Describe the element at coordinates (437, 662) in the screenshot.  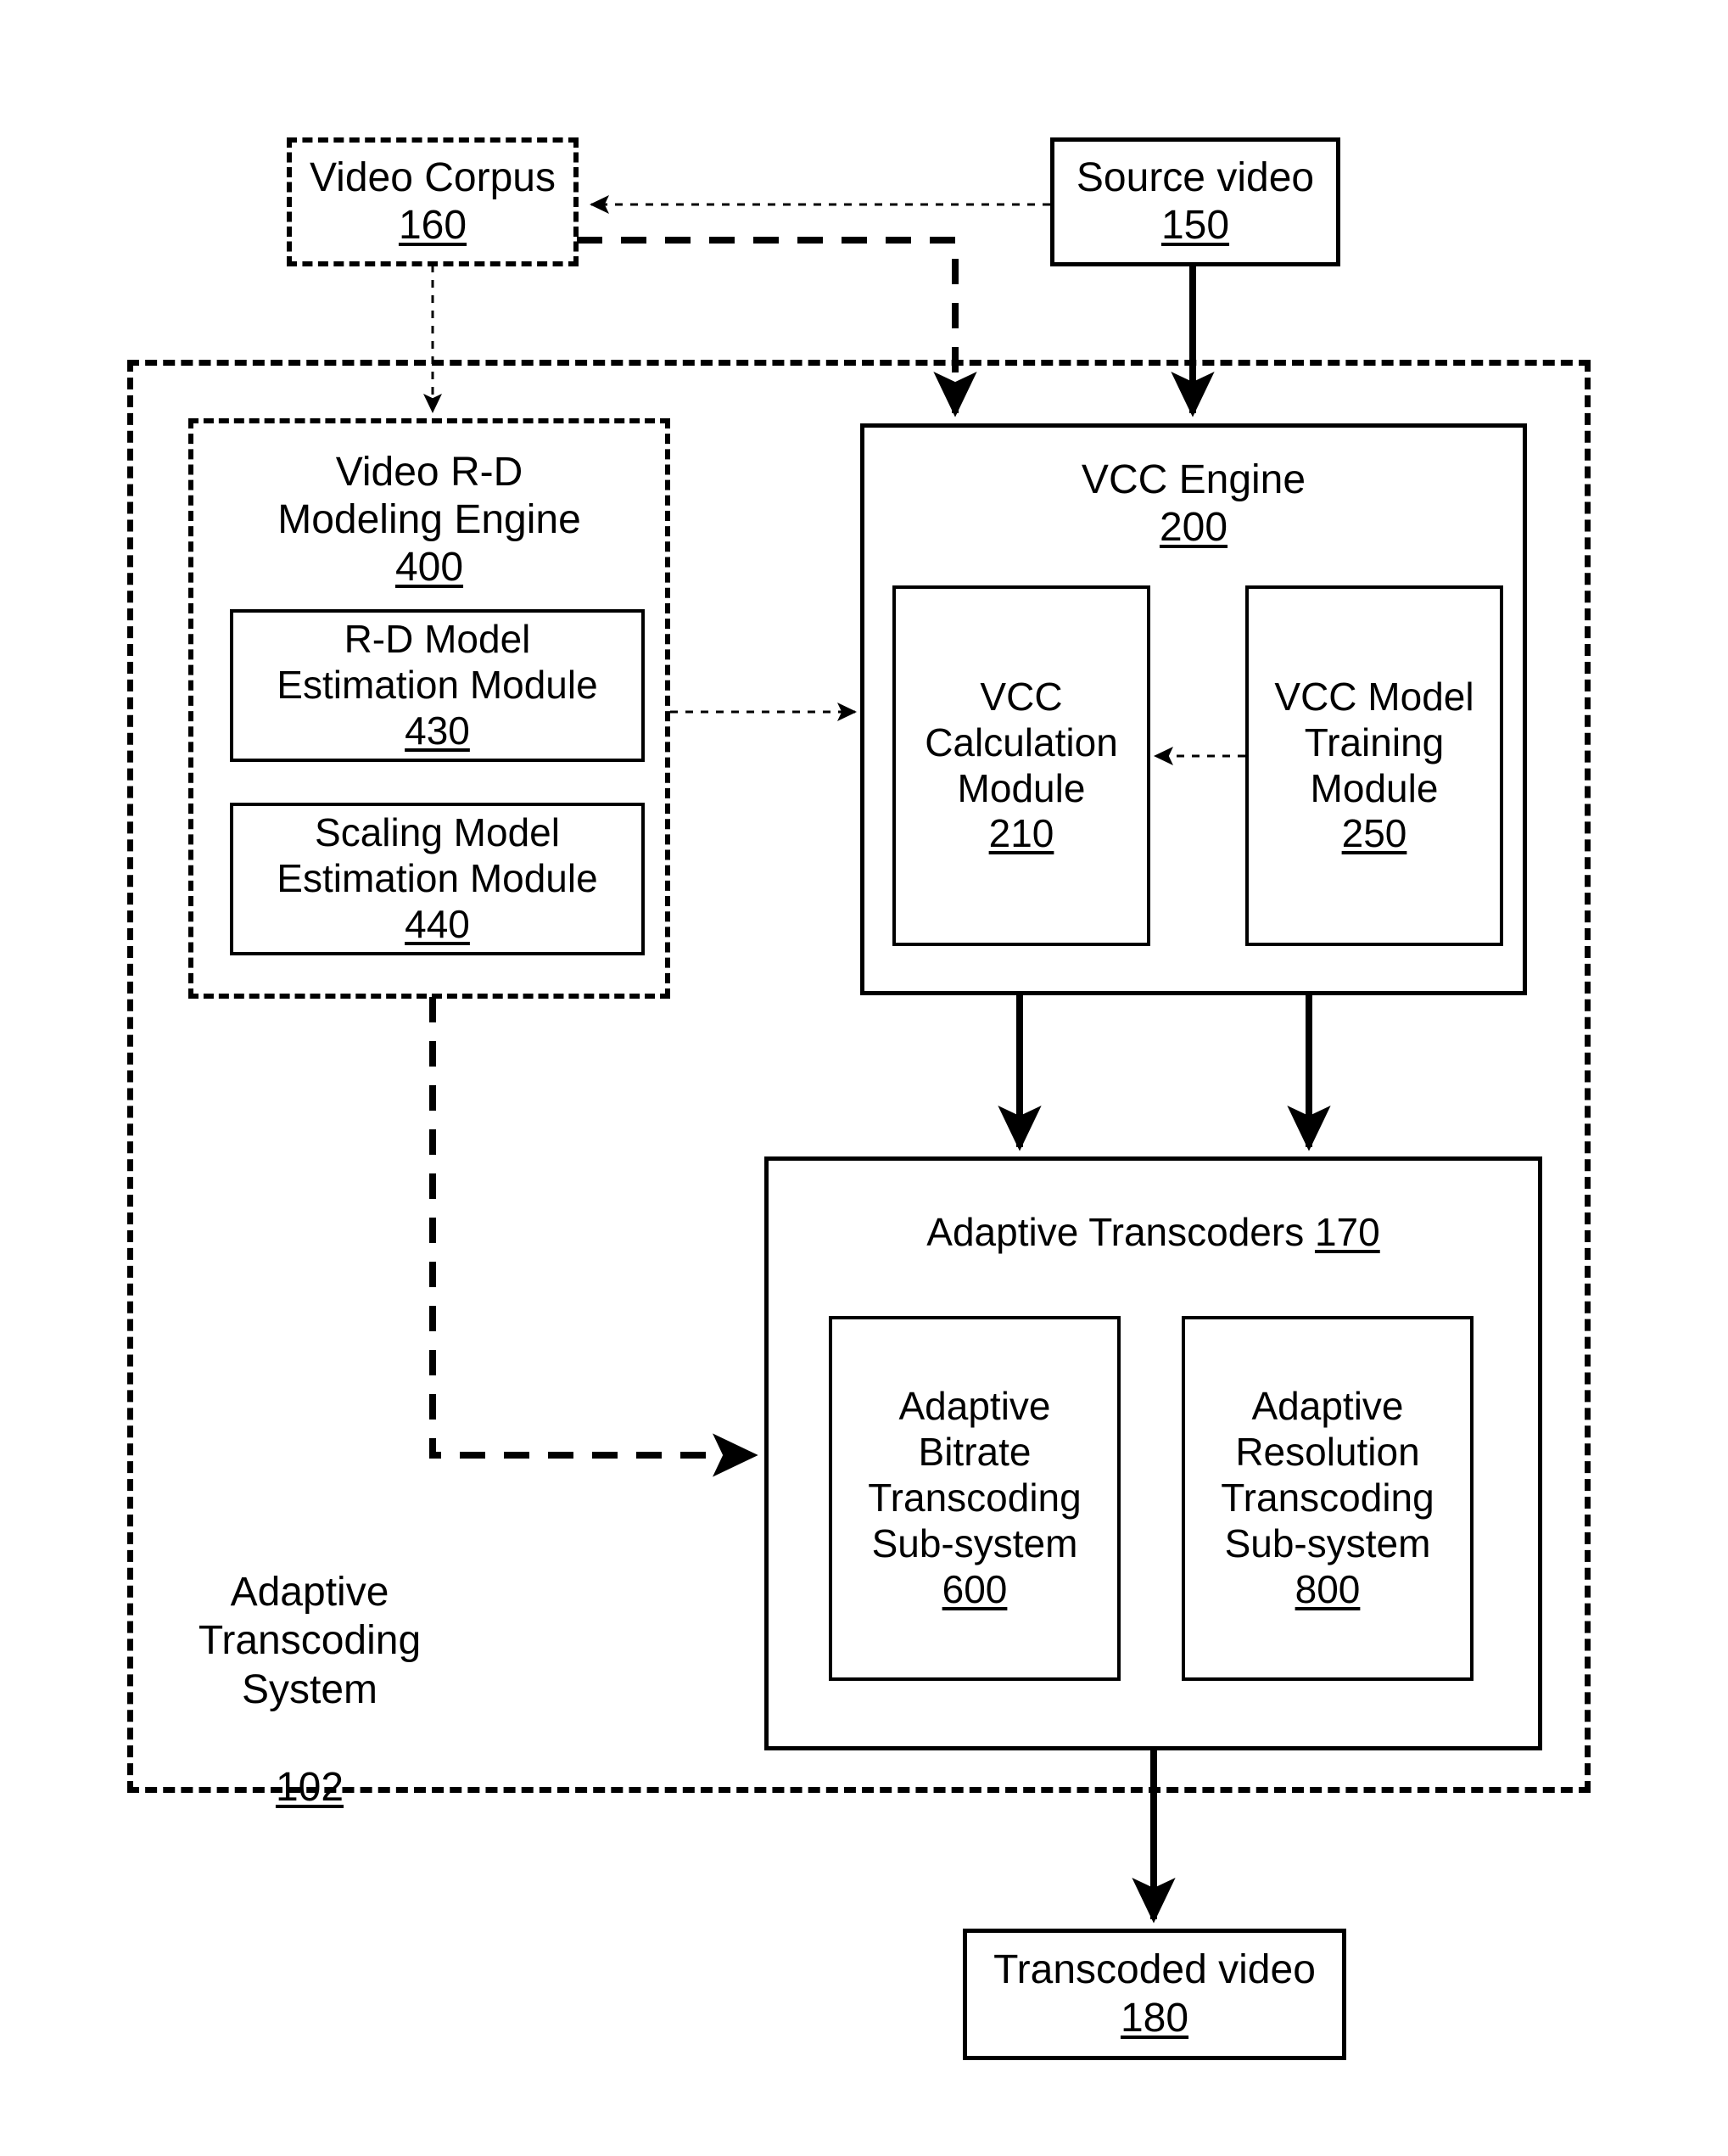
I see `rd-model-estimation-module-label: R-D Model Estimation Module` at that location.